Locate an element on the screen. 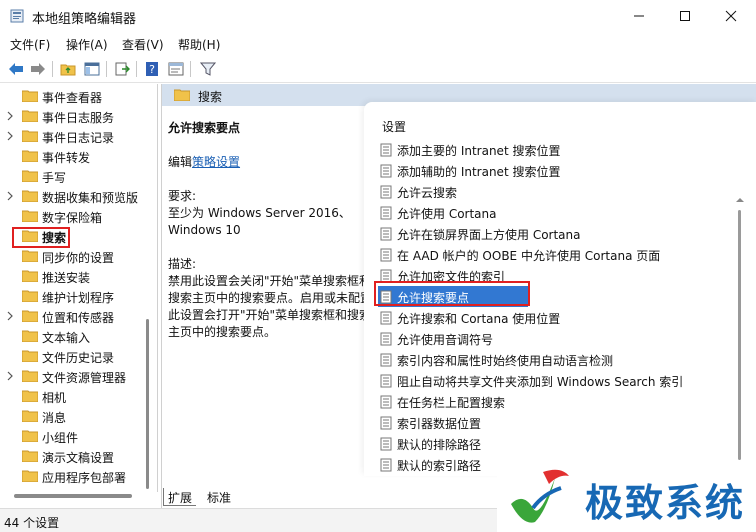 The height and width of the screenshot is (532, 756). scroll-up-icon is located at coordinates (740, 200).